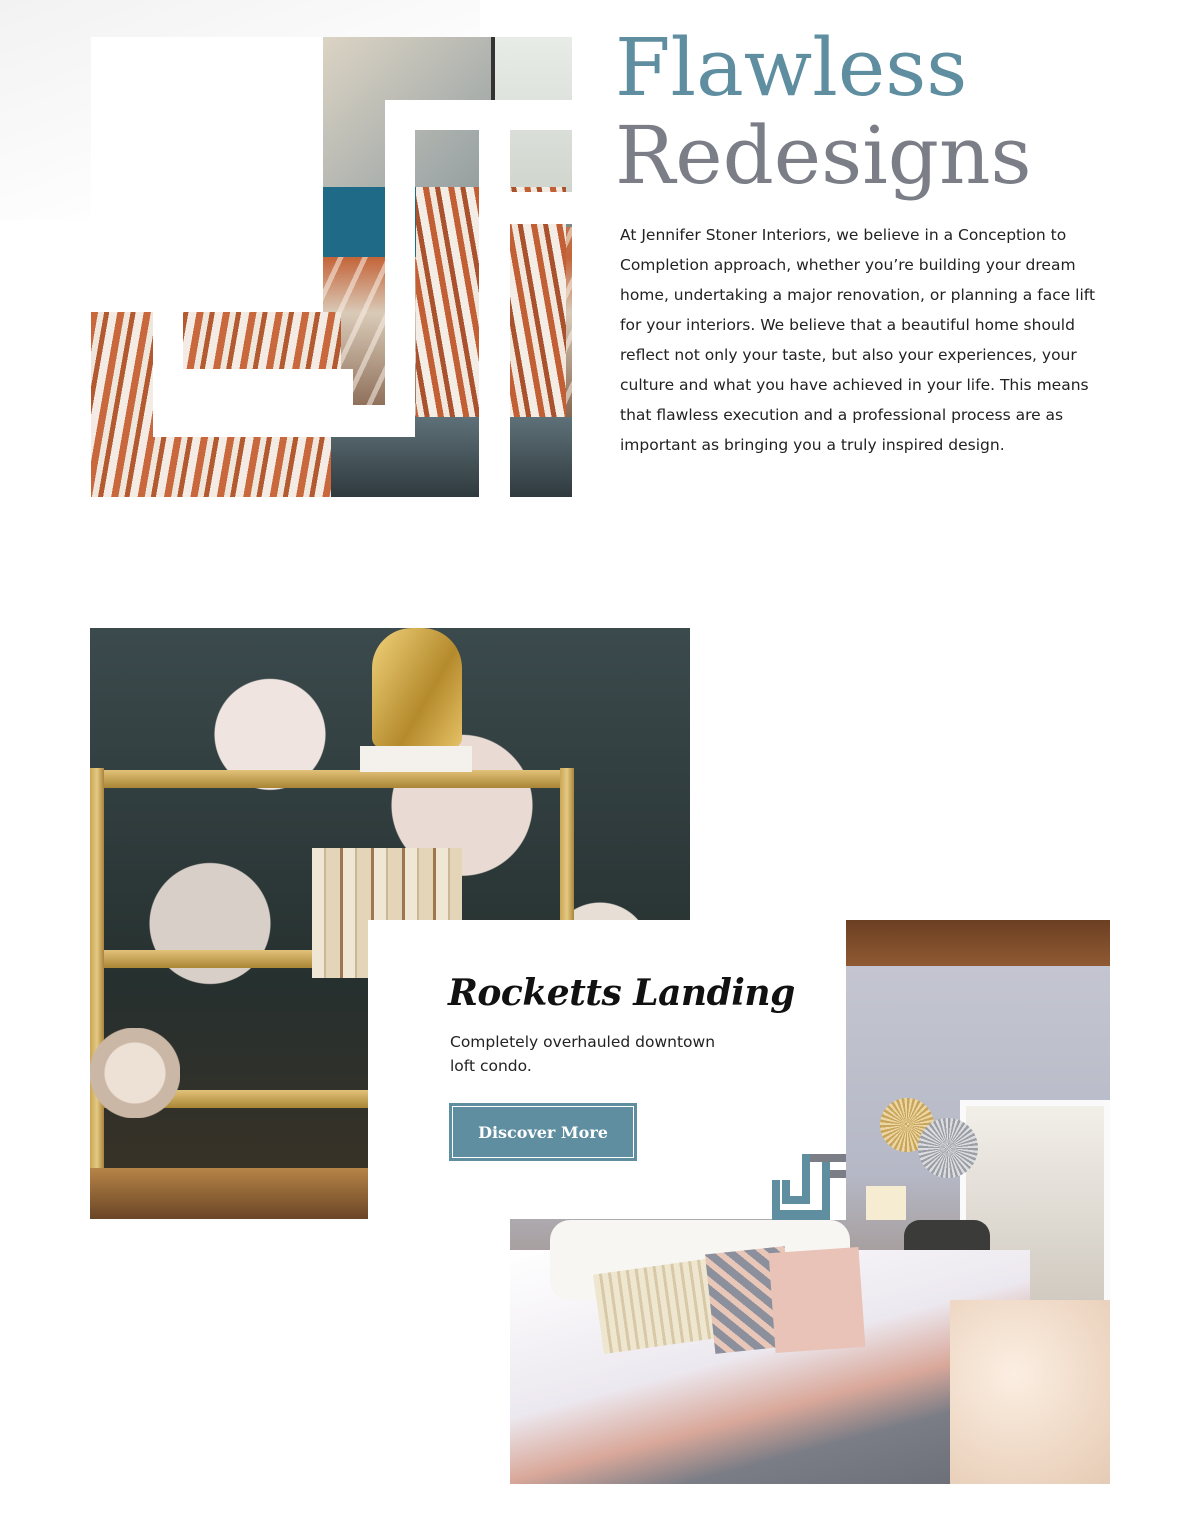 The width and height of the screenshot is (1200, 1540). Describe the element at coordinates (331, 267) in the screenshot. I see `hero-collage-image` at that location.